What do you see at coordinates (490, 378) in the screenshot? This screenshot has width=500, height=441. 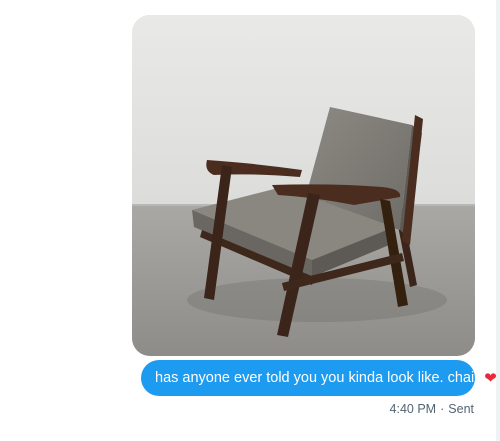 I see `heart-icon: ❤` at bounding box center [490, 378].